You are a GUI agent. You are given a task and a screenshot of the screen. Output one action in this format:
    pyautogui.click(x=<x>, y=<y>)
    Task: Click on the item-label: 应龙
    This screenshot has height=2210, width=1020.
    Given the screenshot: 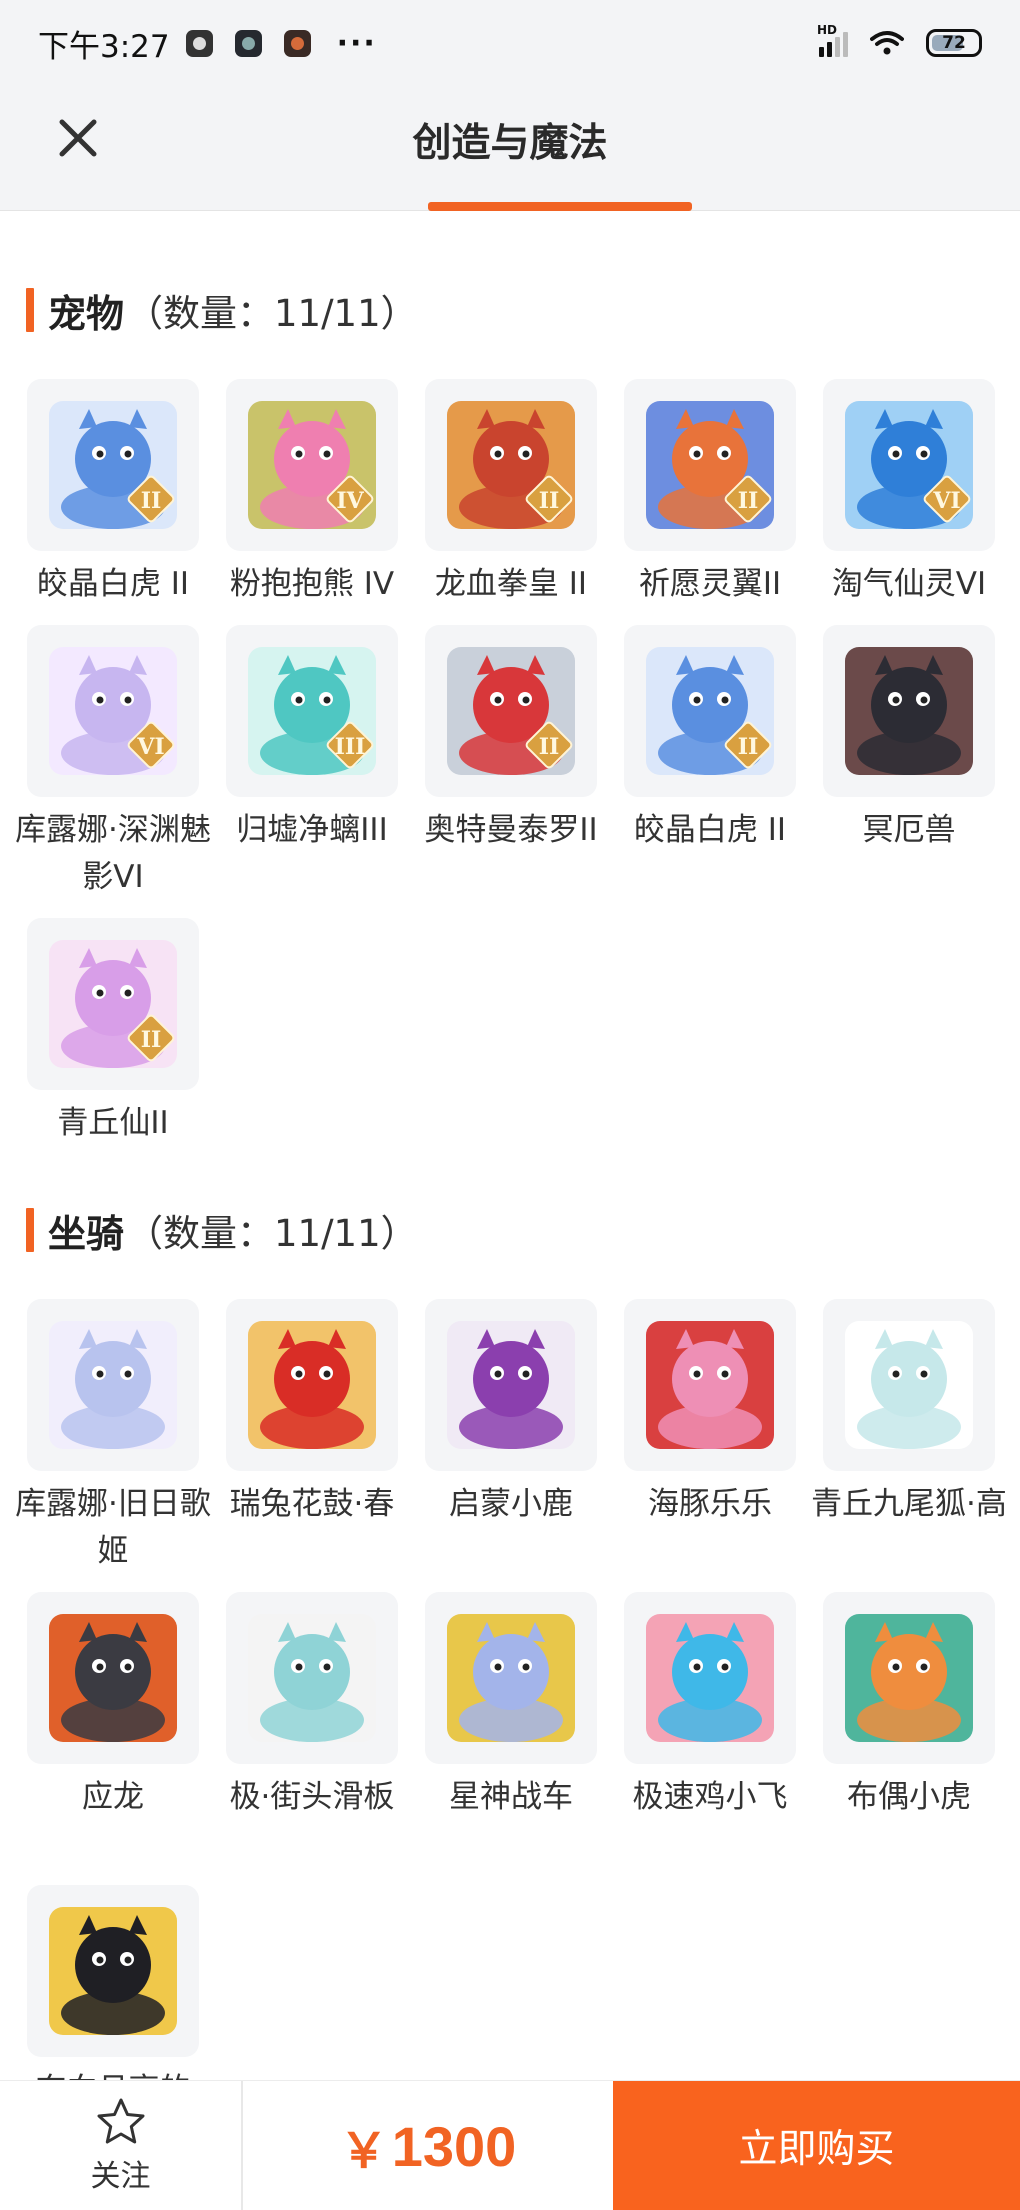 What is the action you would take?
    pyautogui.click(x=113, y=1797)
    